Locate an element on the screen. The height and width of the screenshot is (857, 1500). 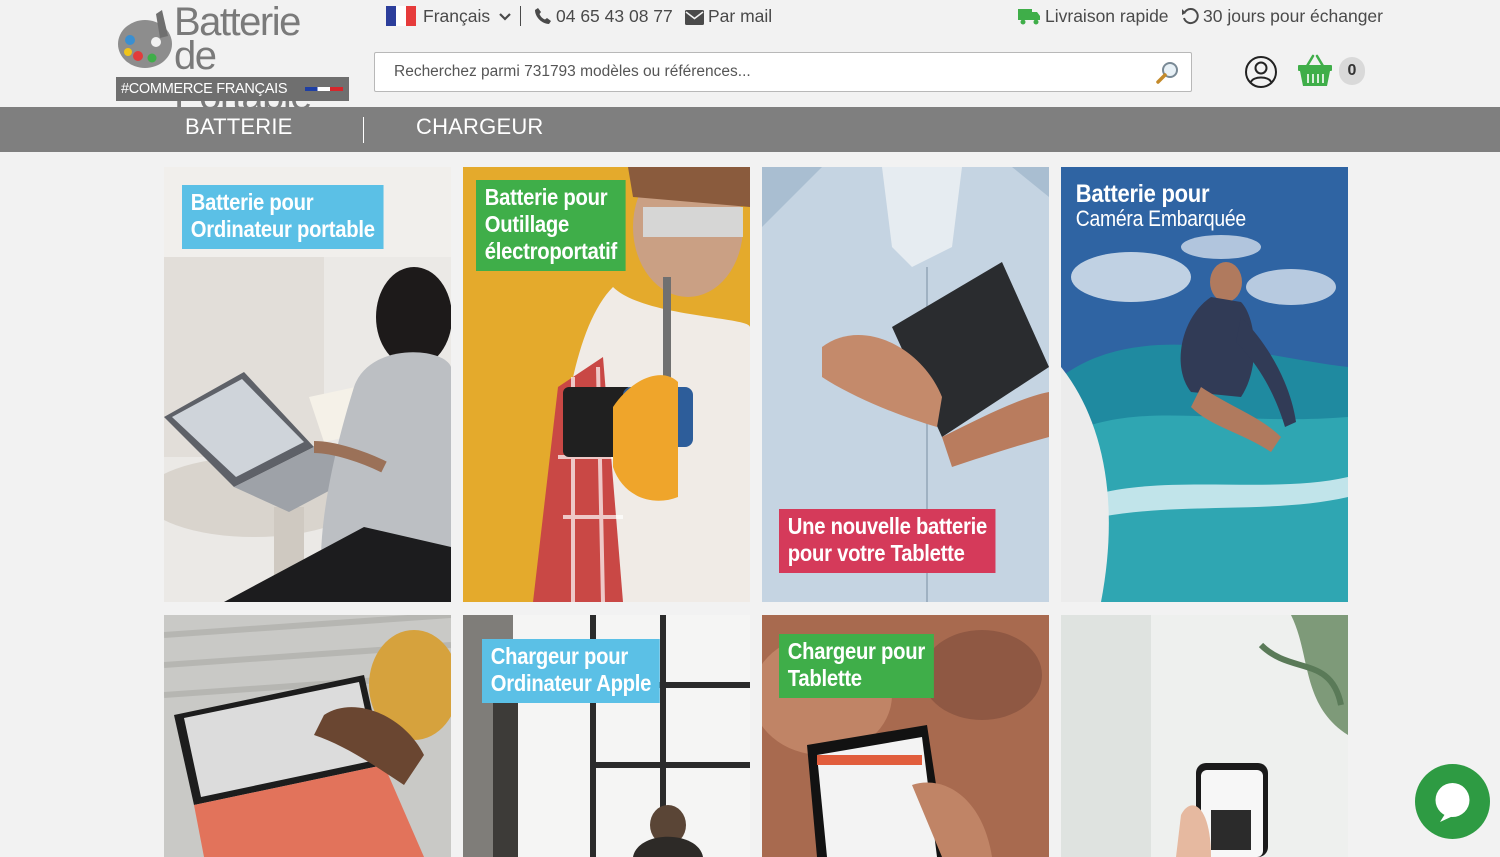
phone-link: 04 65 43 08 77 is located at coordinates (603, 16).